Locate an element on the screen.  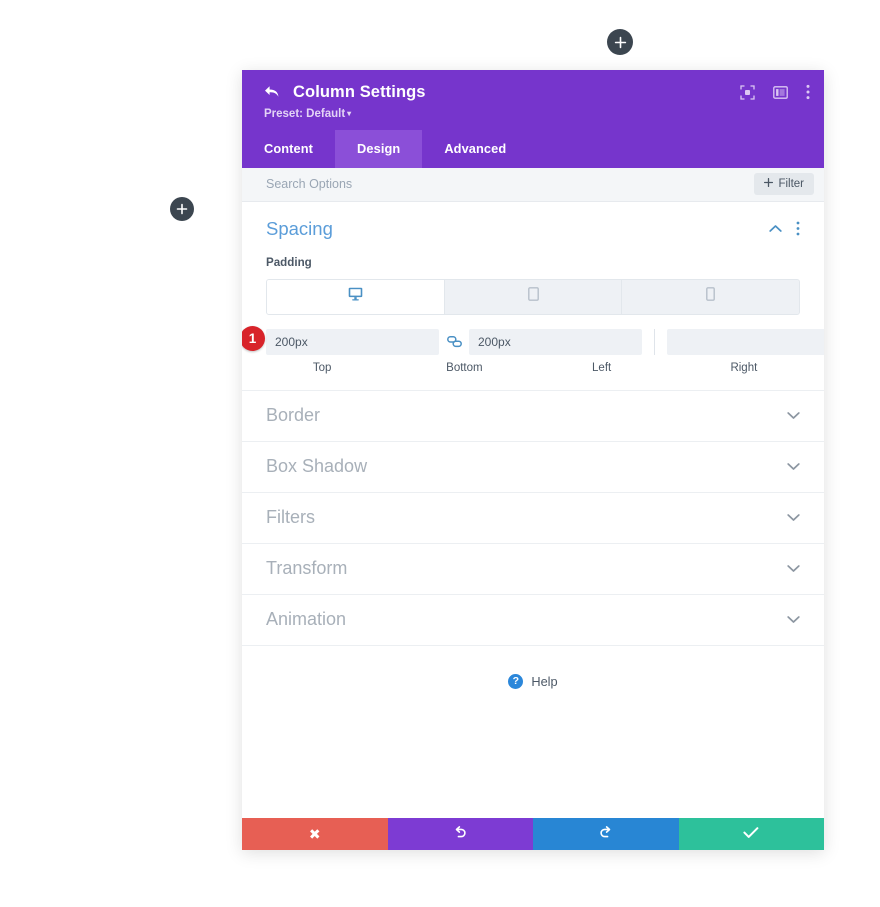
device-tab-tablet is located at coordinates (533, 296).